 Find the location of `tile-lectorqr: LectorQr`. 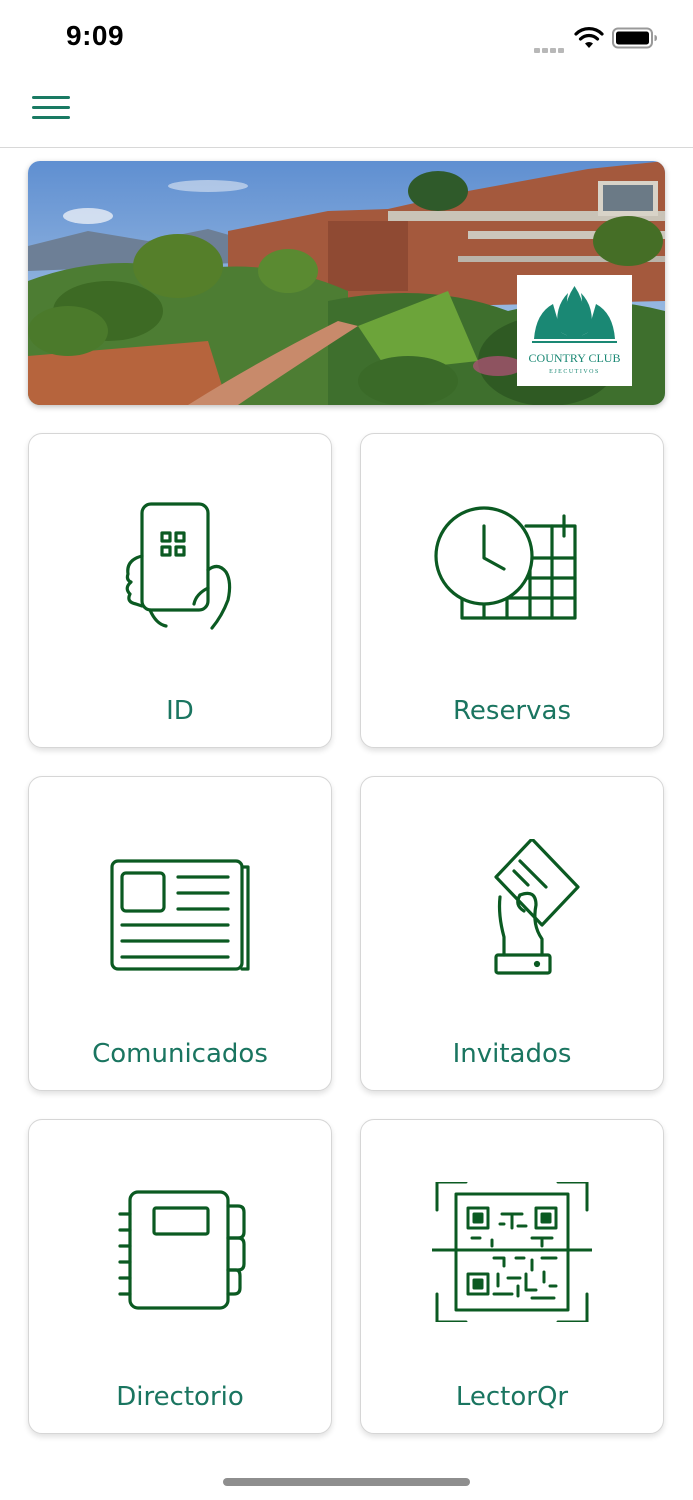

tile-lectorqr: LectorQr is located at coordinates (512, 1276).